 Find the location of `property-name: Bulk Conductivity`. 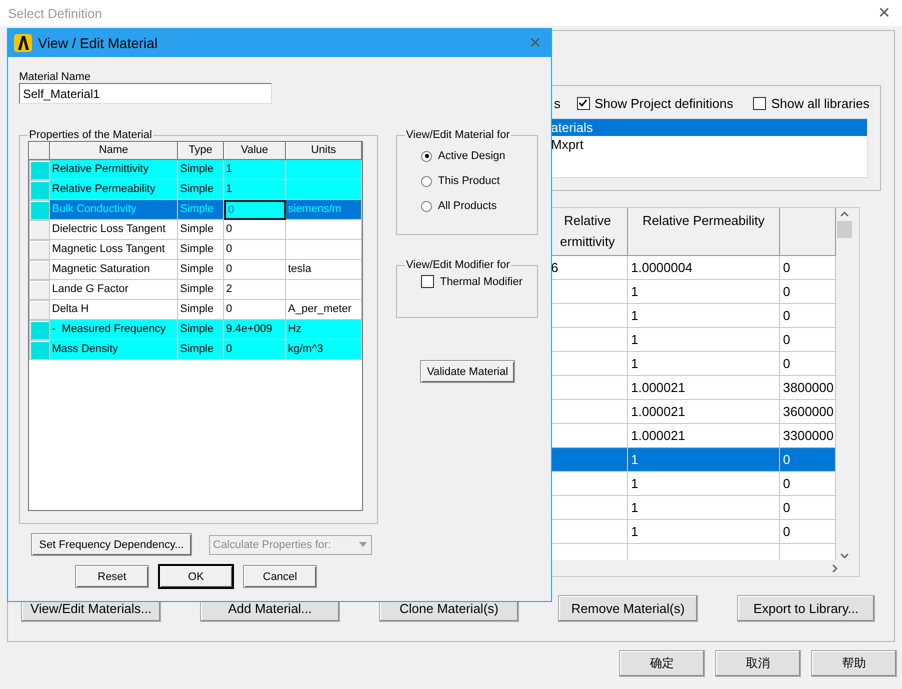

property-name: Bulk Conductivity is located at coordinates (94, 209).